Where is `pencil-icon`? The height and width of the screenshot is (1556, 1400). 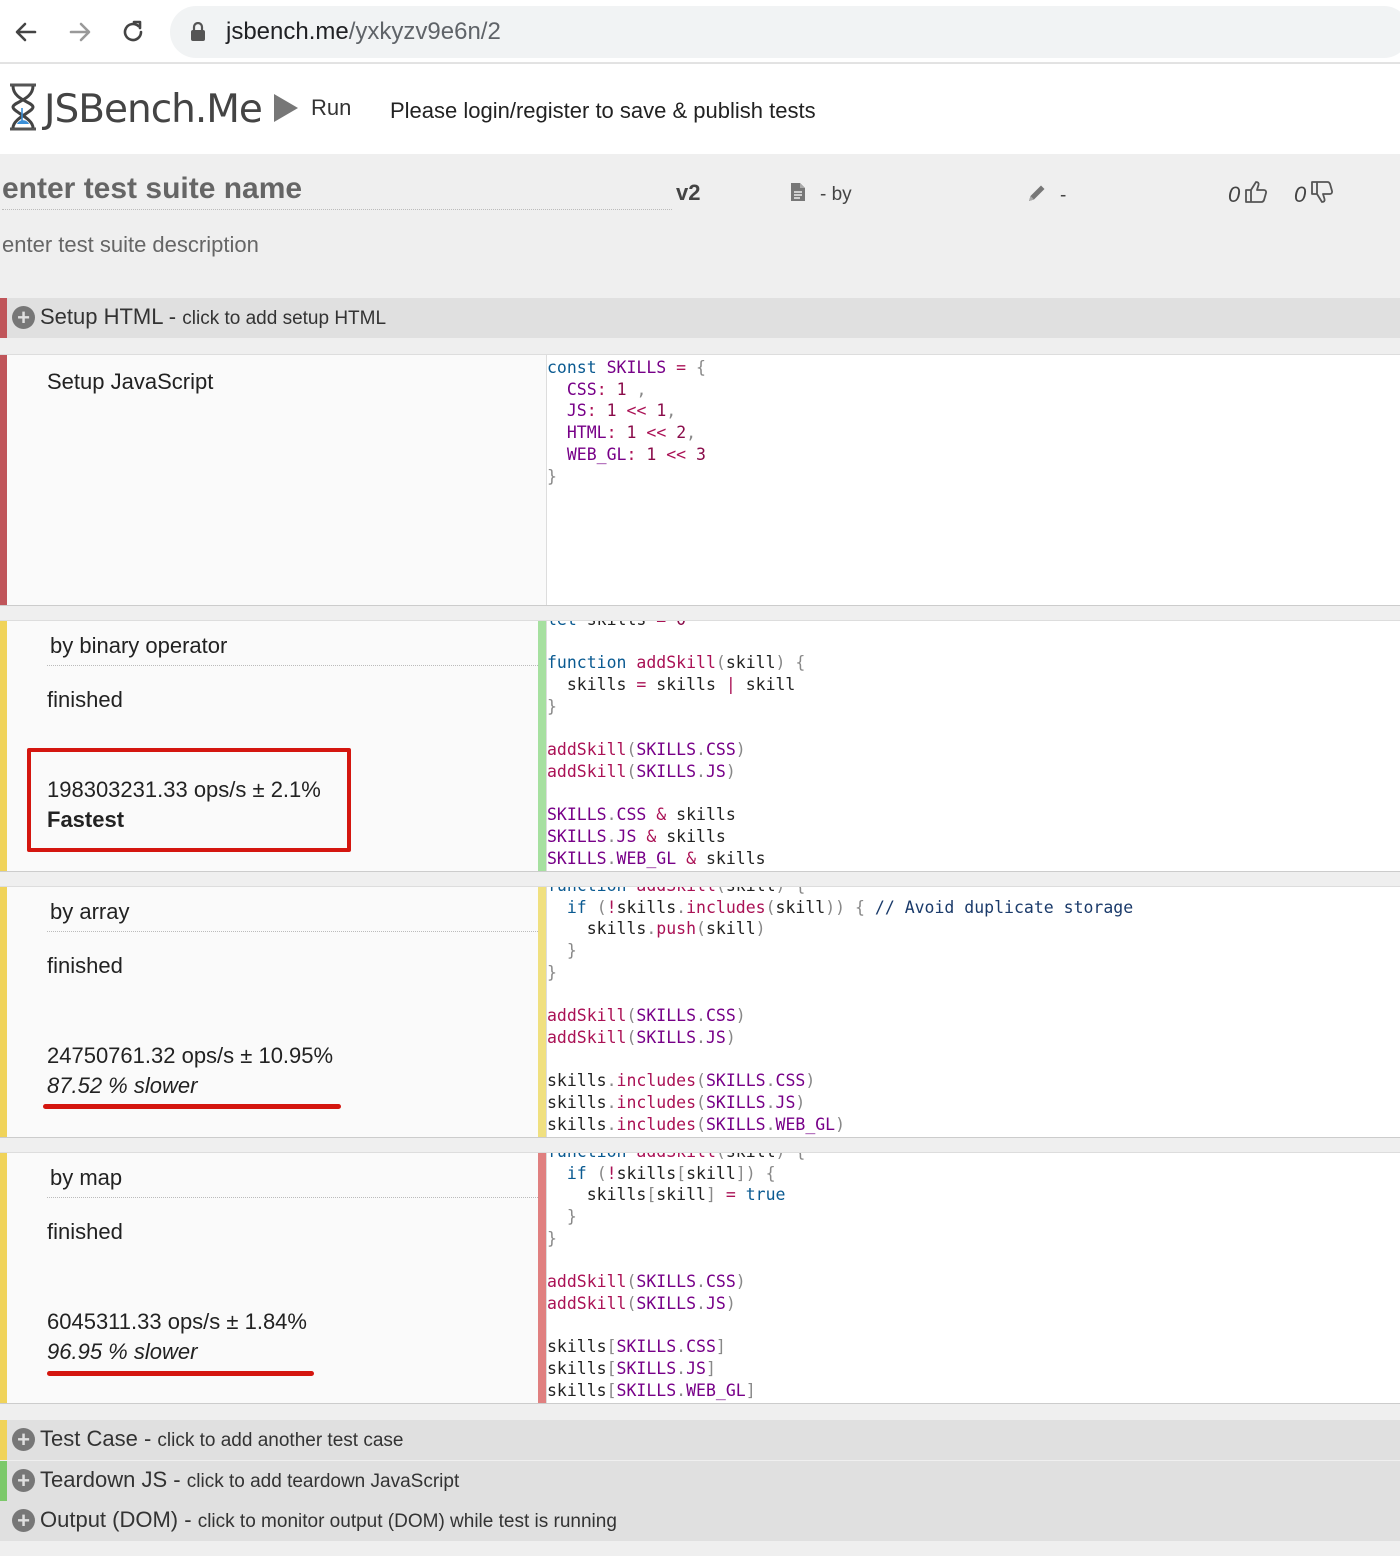 pencil-icon is located at coordinates (1037, 196).